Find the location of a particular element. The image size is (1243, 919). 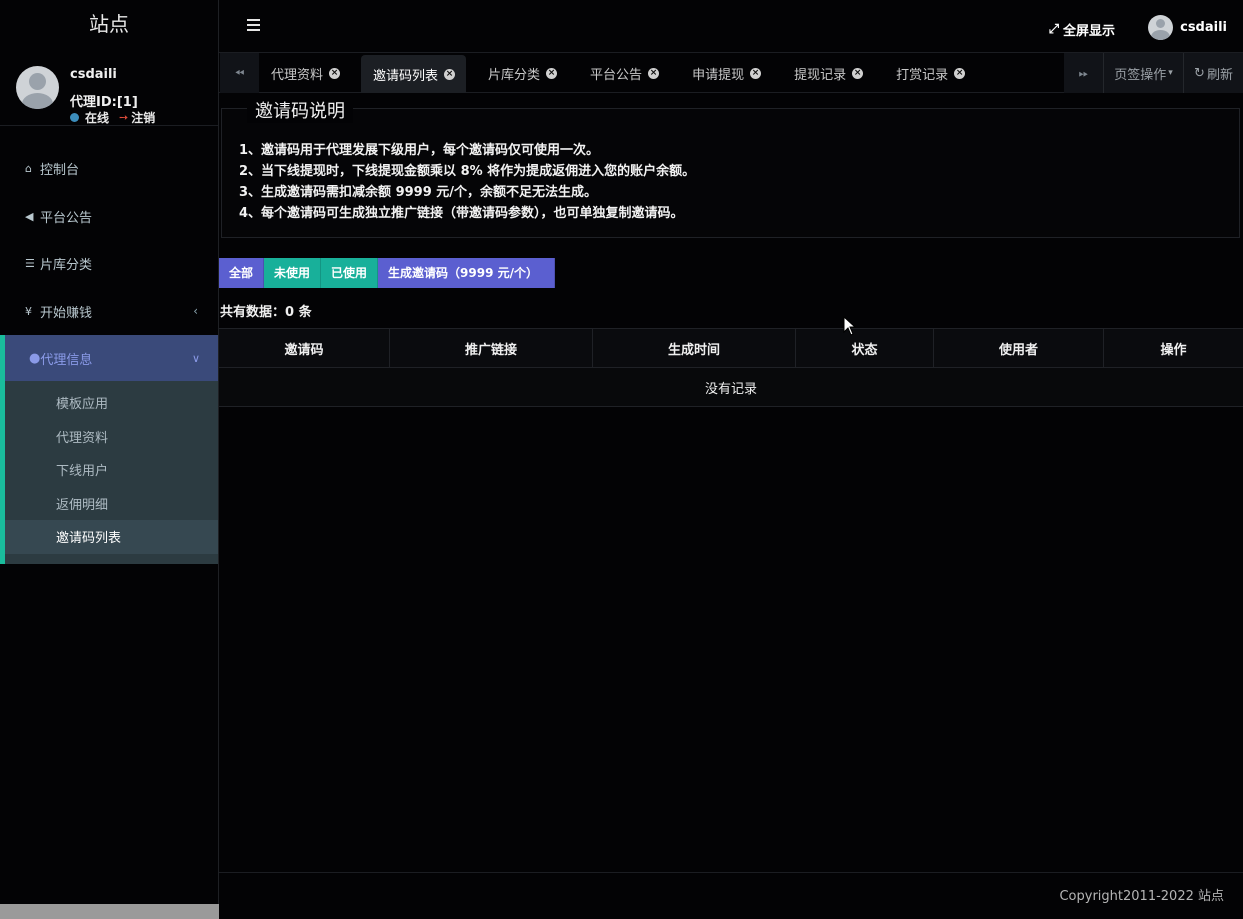

tab-operations-dropdown: 页签操作 ▾ is located at coordinates (1143, 73).